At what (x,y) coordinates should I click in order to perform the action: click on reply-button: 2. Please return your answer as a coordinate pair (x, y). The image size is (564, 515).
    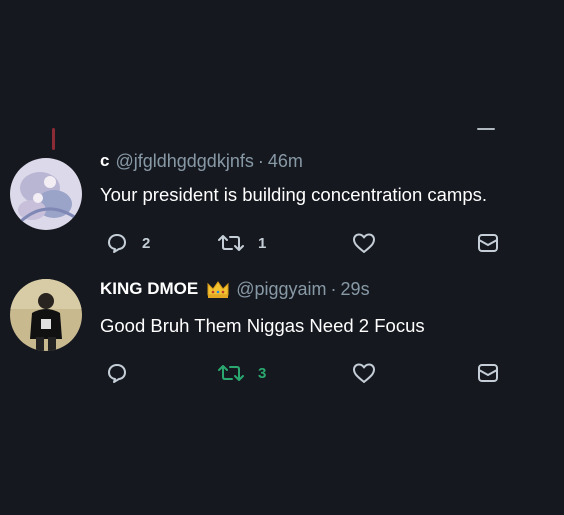
    Looking at the image, I should click on (128, 243).